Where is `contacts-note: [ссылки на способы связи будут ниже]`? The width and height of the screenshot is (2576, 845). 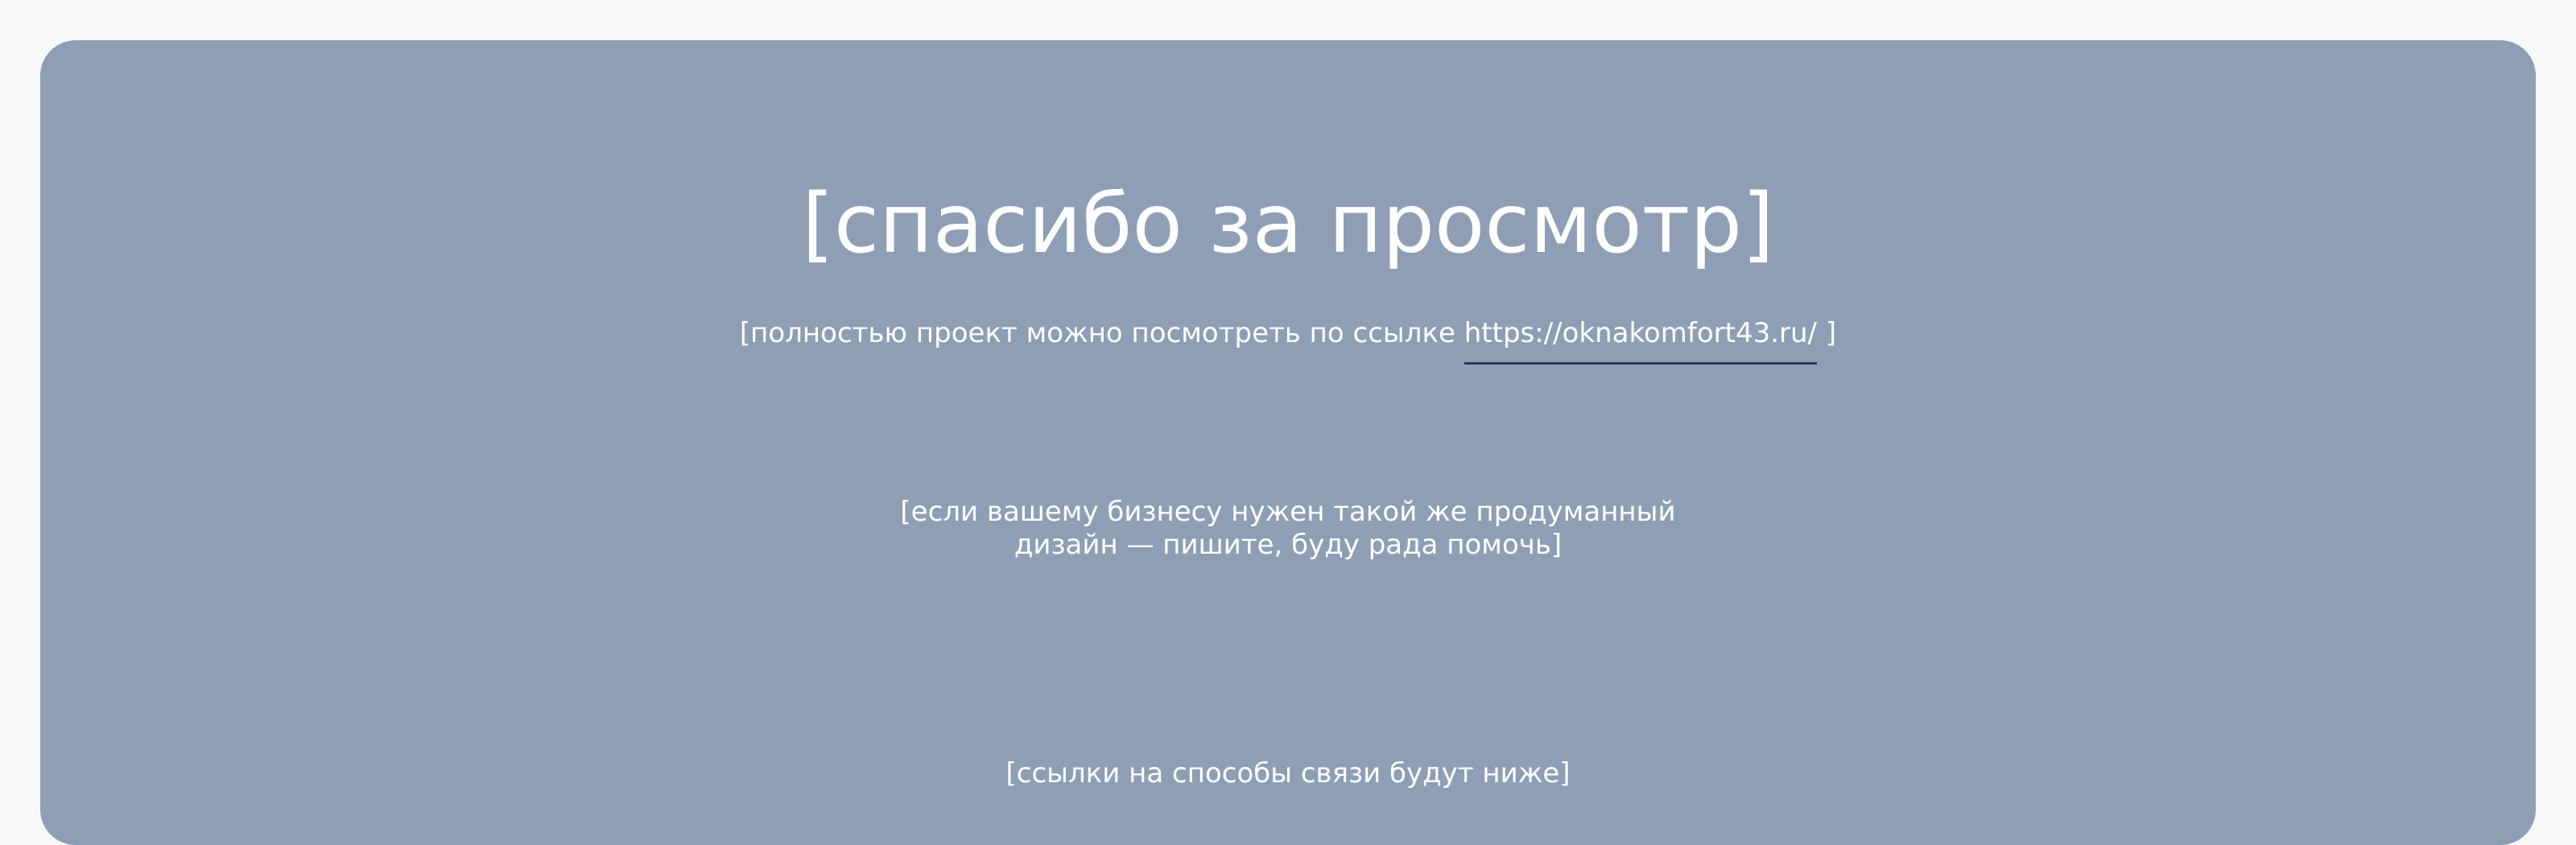 contacts-note: [ссылки на способы связи будут ниже] is located at coordinates (1288, 773).